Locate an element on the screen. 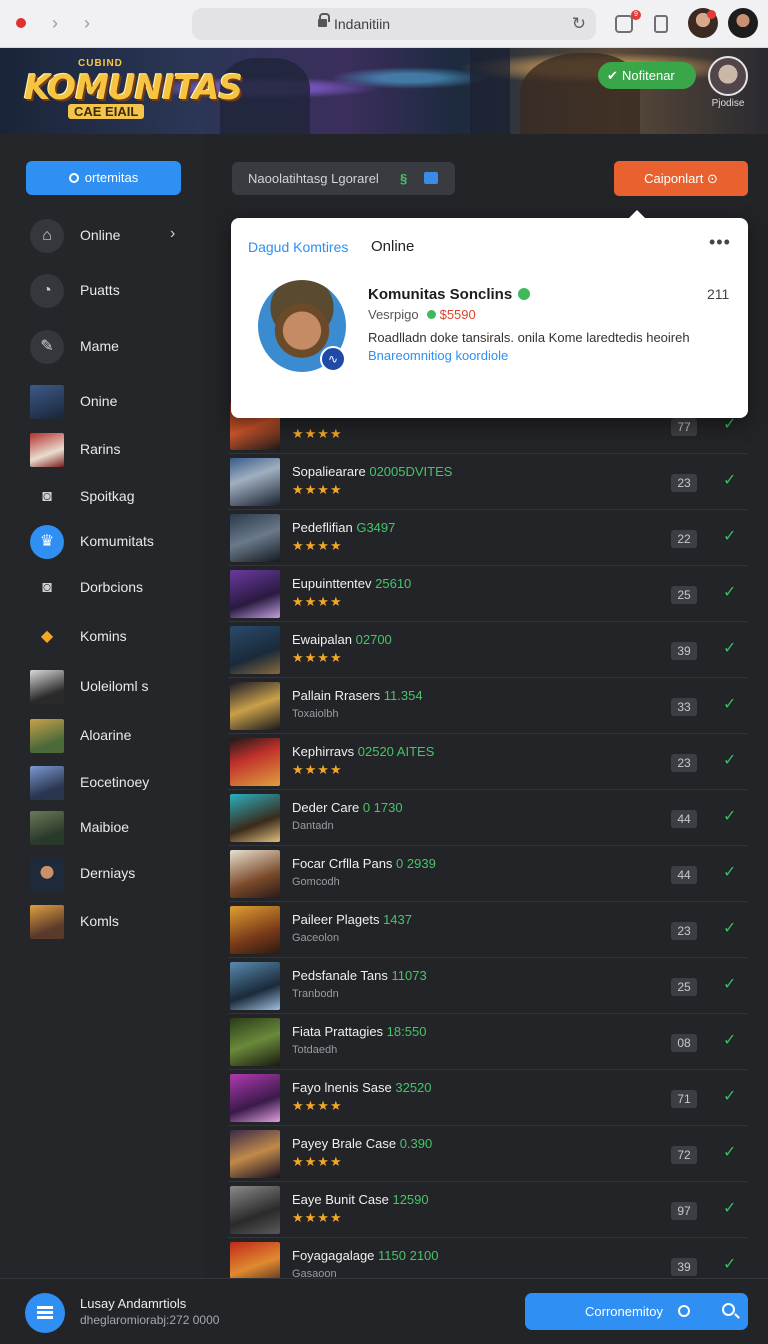 The image size is (768, 1344). community-meta: Vesrpigo $5590 is located at coordinates (422, 314).